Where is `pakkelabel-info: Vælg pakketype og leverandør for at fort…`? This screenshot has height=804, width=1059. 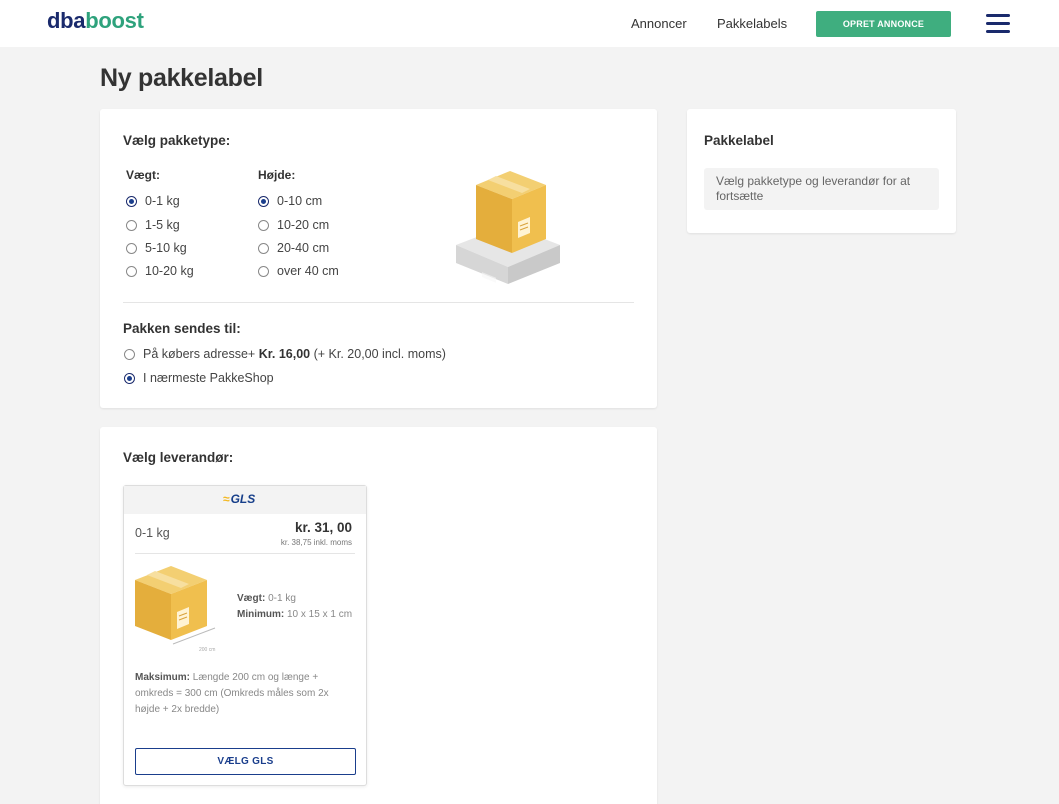 pakkelabel-info: Vælg pakketype og leverandør for at fort… is located at coordinates (821, 189).